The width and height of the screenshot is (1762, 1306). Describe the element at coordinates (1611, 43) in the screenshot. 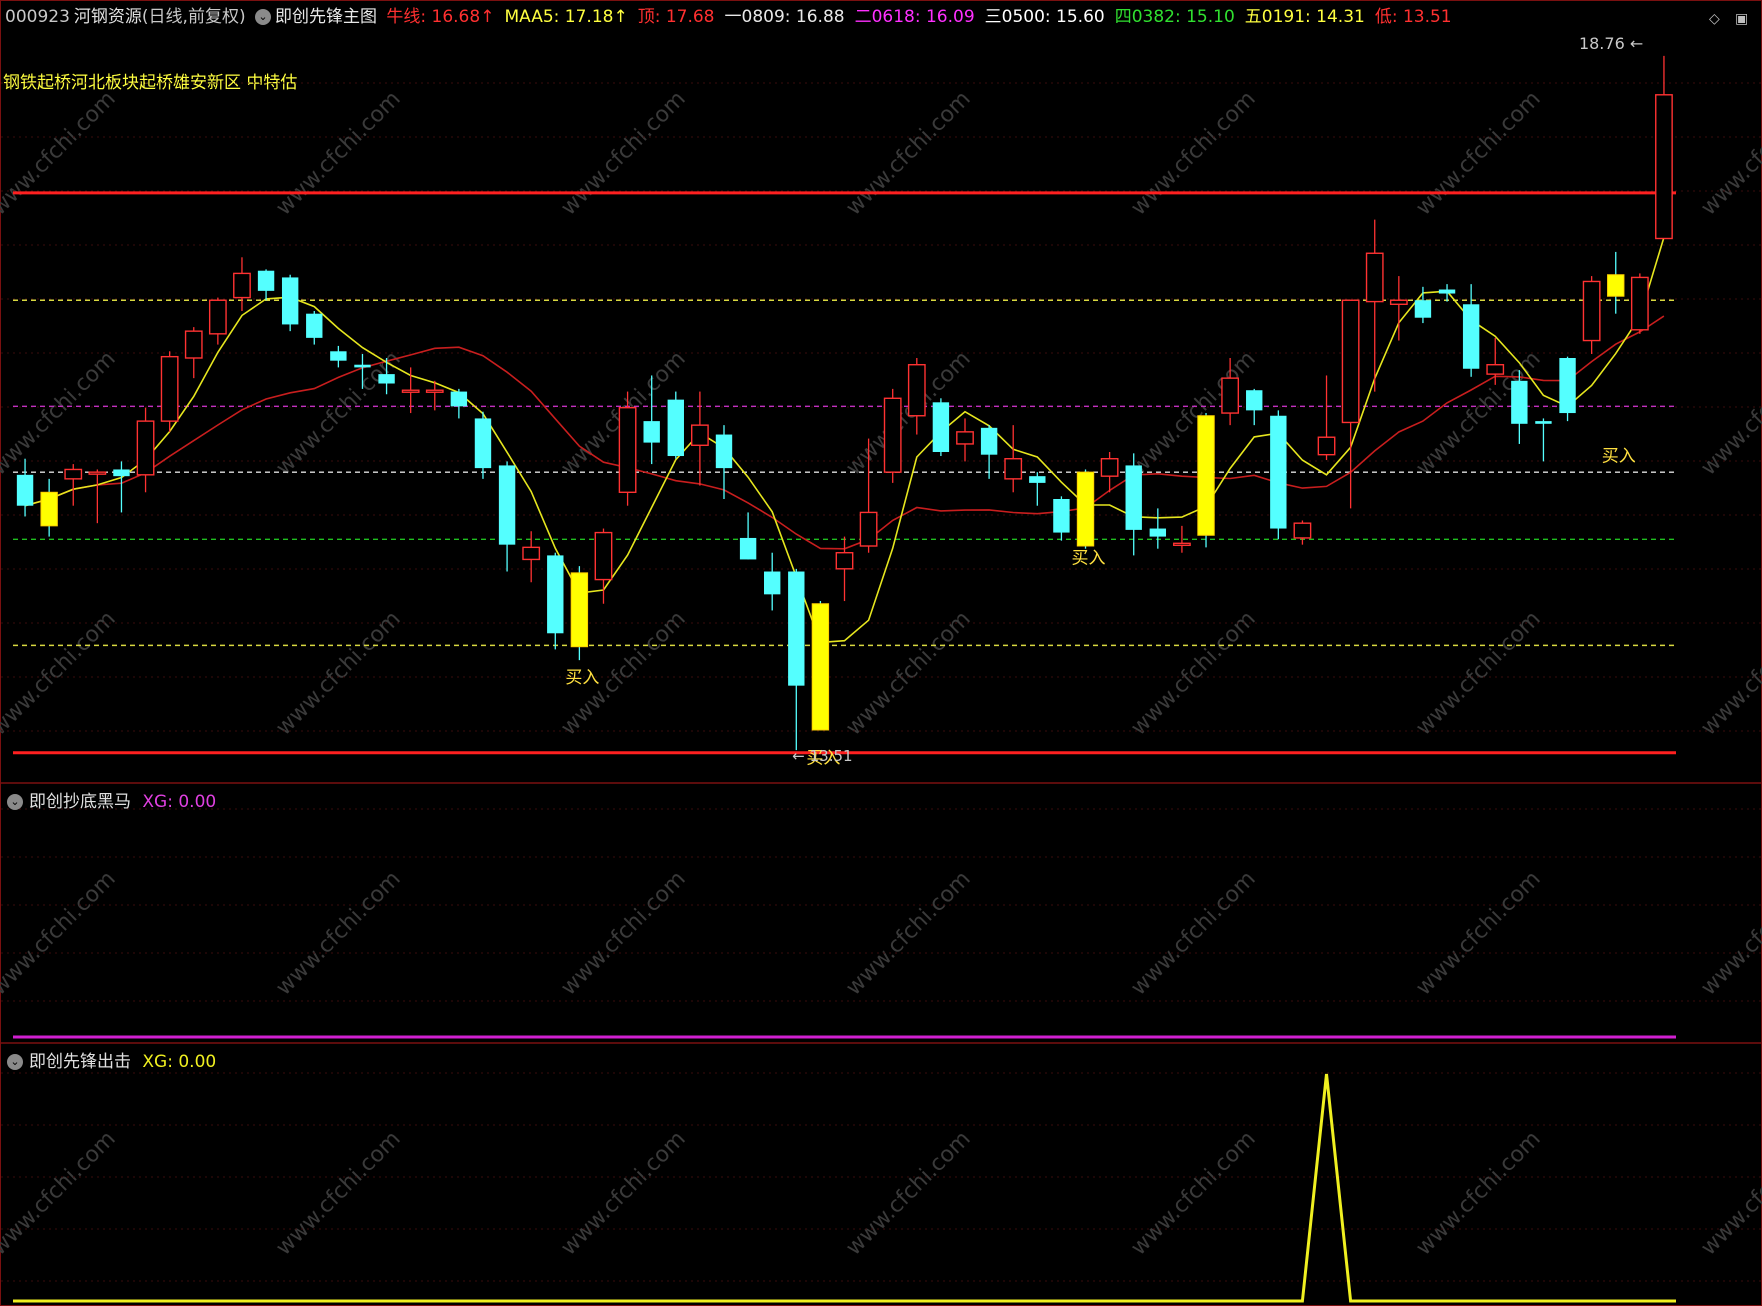

I see `high-price-label: 18.76 ←` at that location.